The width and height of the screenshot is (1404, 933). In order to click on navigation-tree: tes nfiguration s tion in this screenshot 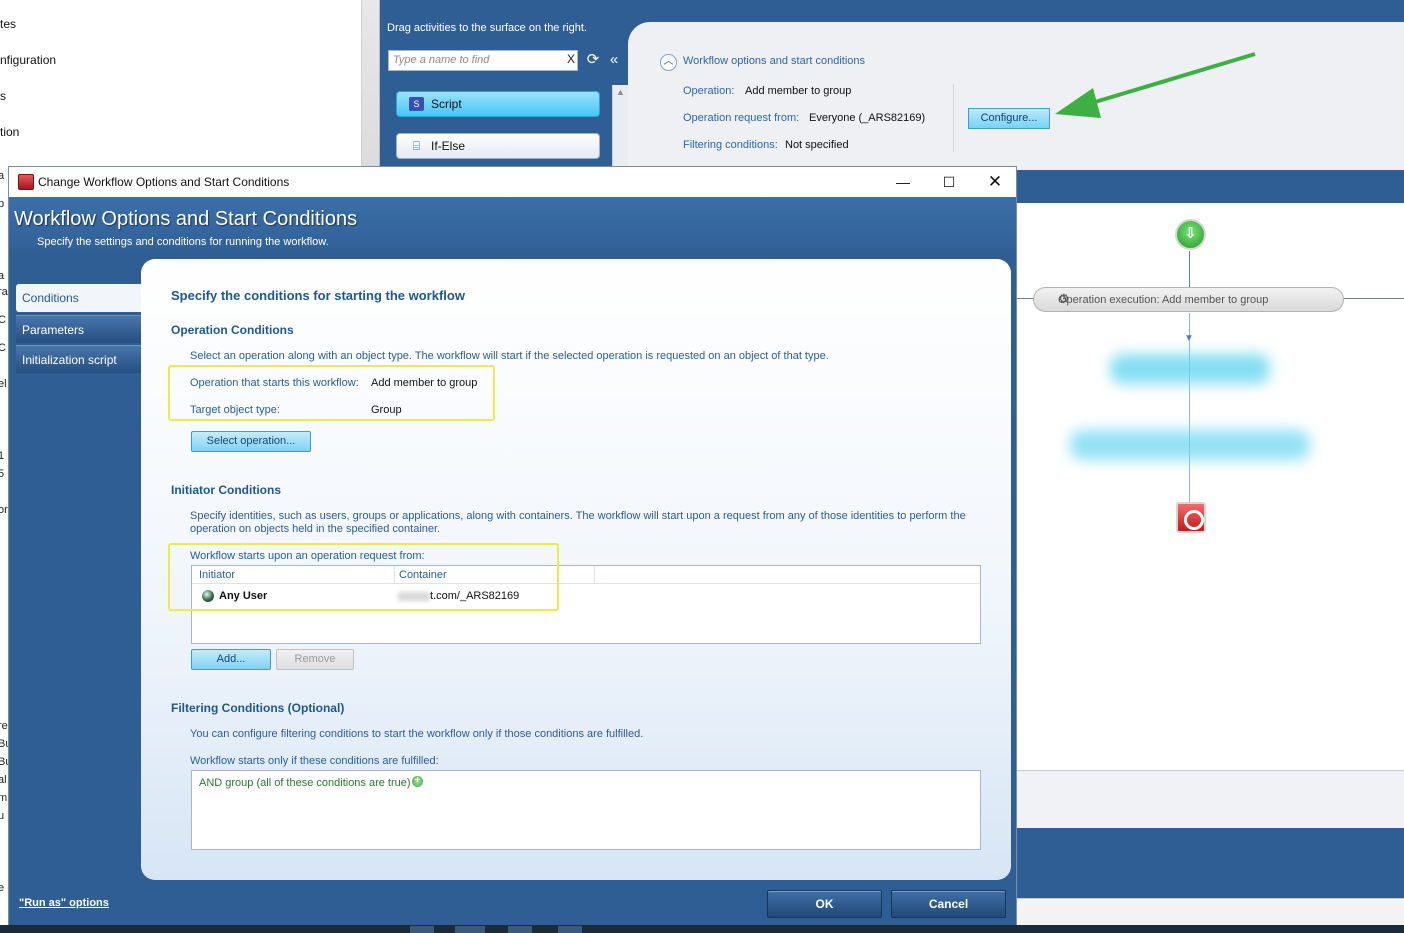, I will do `click(181, 84)`.